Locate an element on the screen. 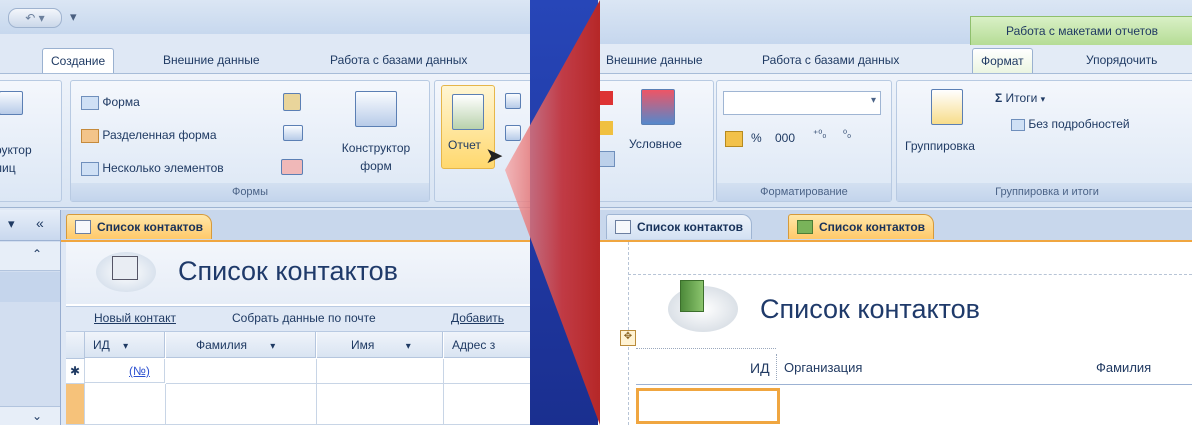 This screenshot has height=425, width=1192. zoom-callout-arrow is located at coordinates (552, 212).